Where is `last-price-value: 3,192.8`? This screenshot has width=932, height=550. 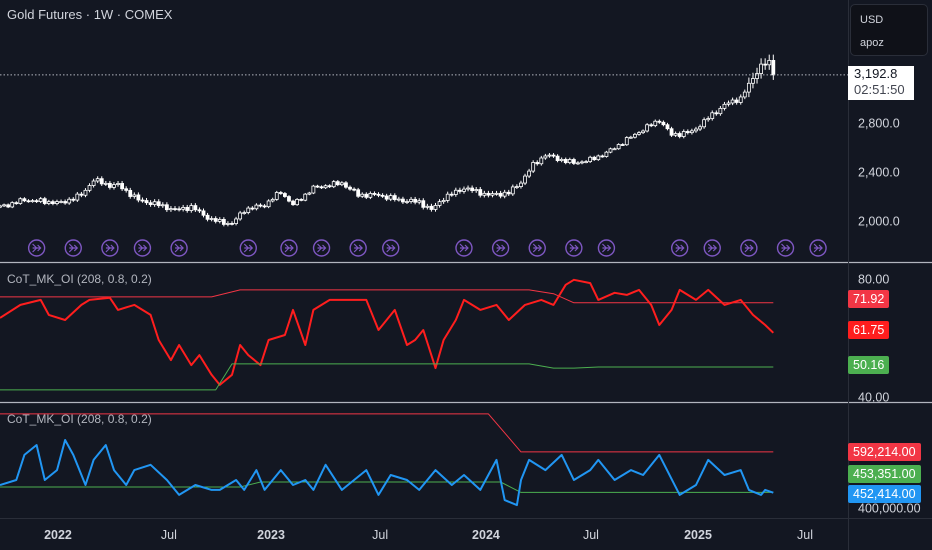 last-price-value: 3,192.8 is located at coordinates (876, 73).